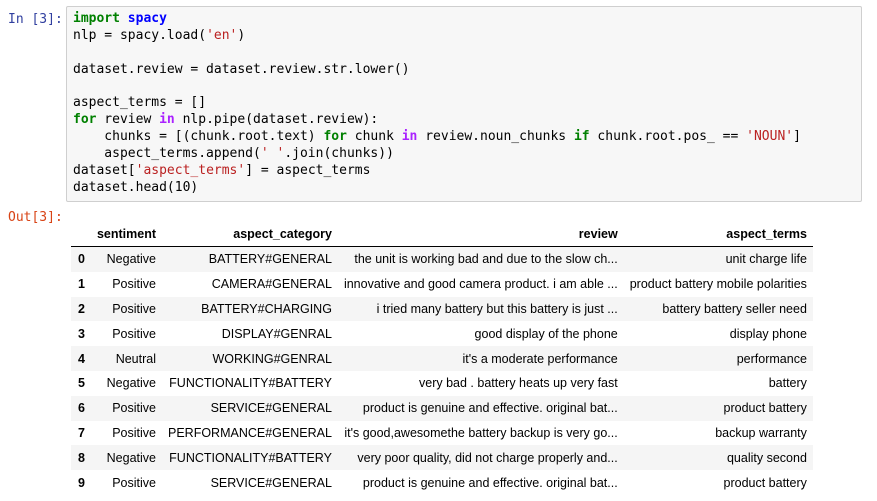  What do you see at coordinates (81, 432) in the screenshot?
I see `row-index: 7` at bounding box center [81, 432].